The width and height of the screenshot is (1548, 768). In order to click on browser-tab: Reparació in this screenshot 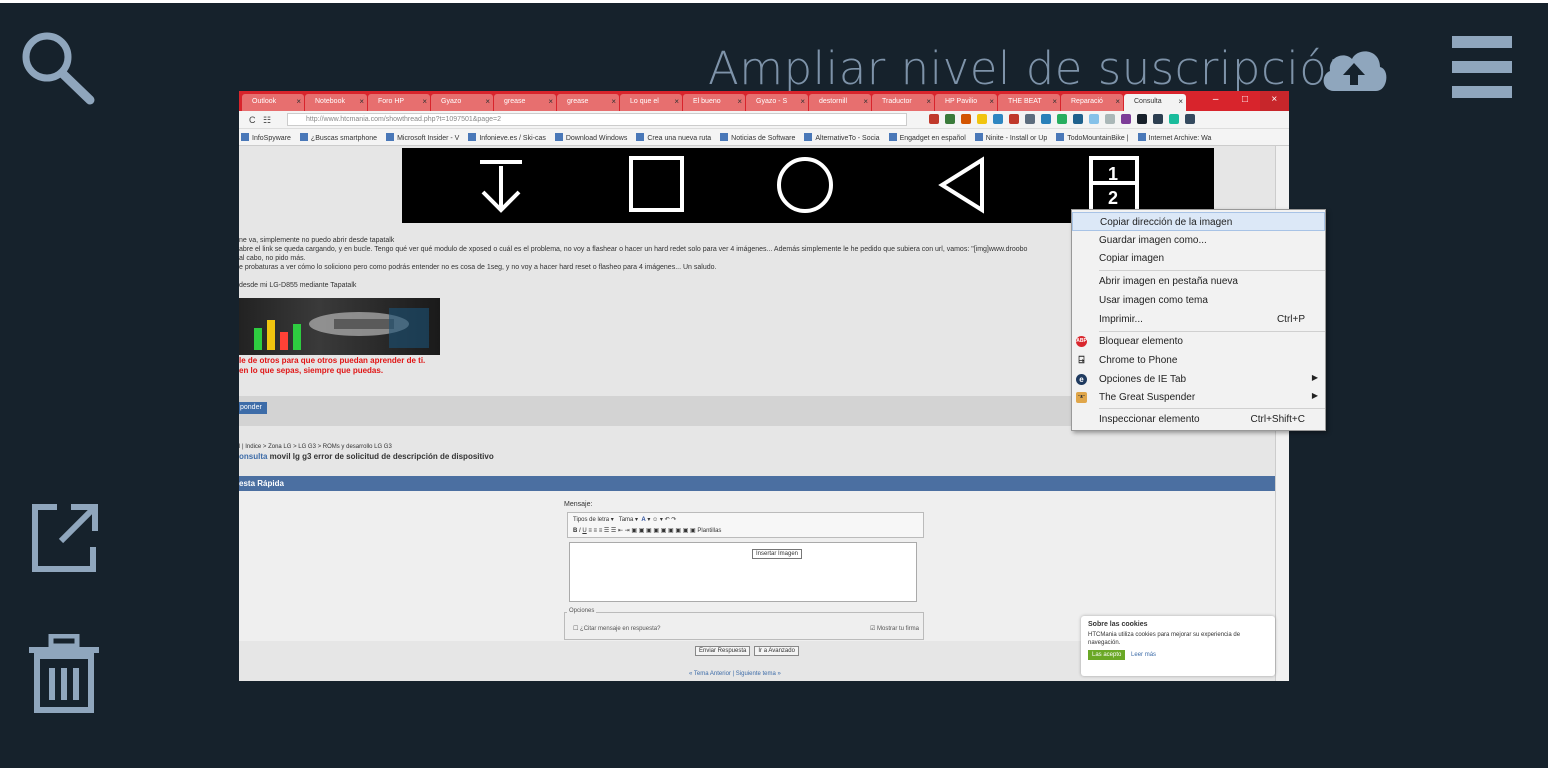, I will do `click(1092, 102)`.